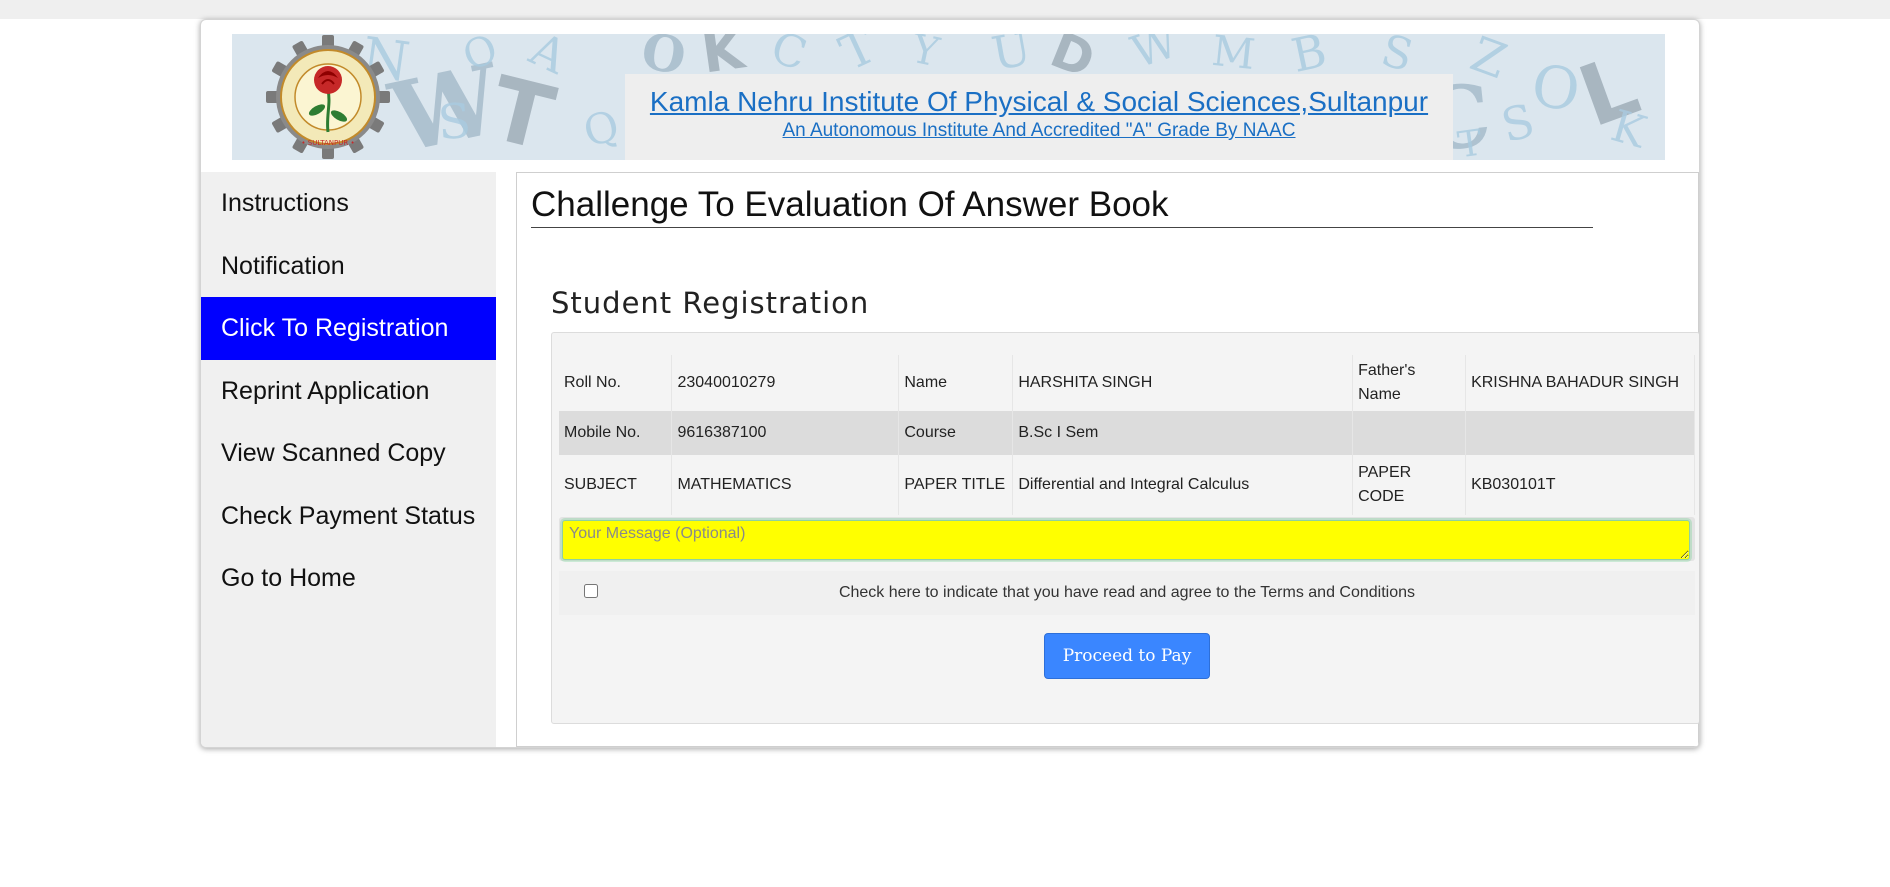 This screenshot has width=1890, height=887. I want to click on browser-top-strip, so click(945, 9).